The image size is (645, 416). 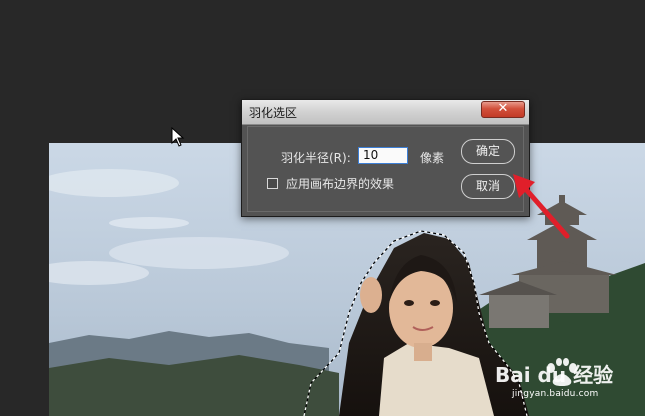 I want to click on feather-selection-dialog: 羽化选区 ✕ 羽化半径(R): 10 像素 应用画布边界的效果 确定 取消, so click(x=385, y=158).